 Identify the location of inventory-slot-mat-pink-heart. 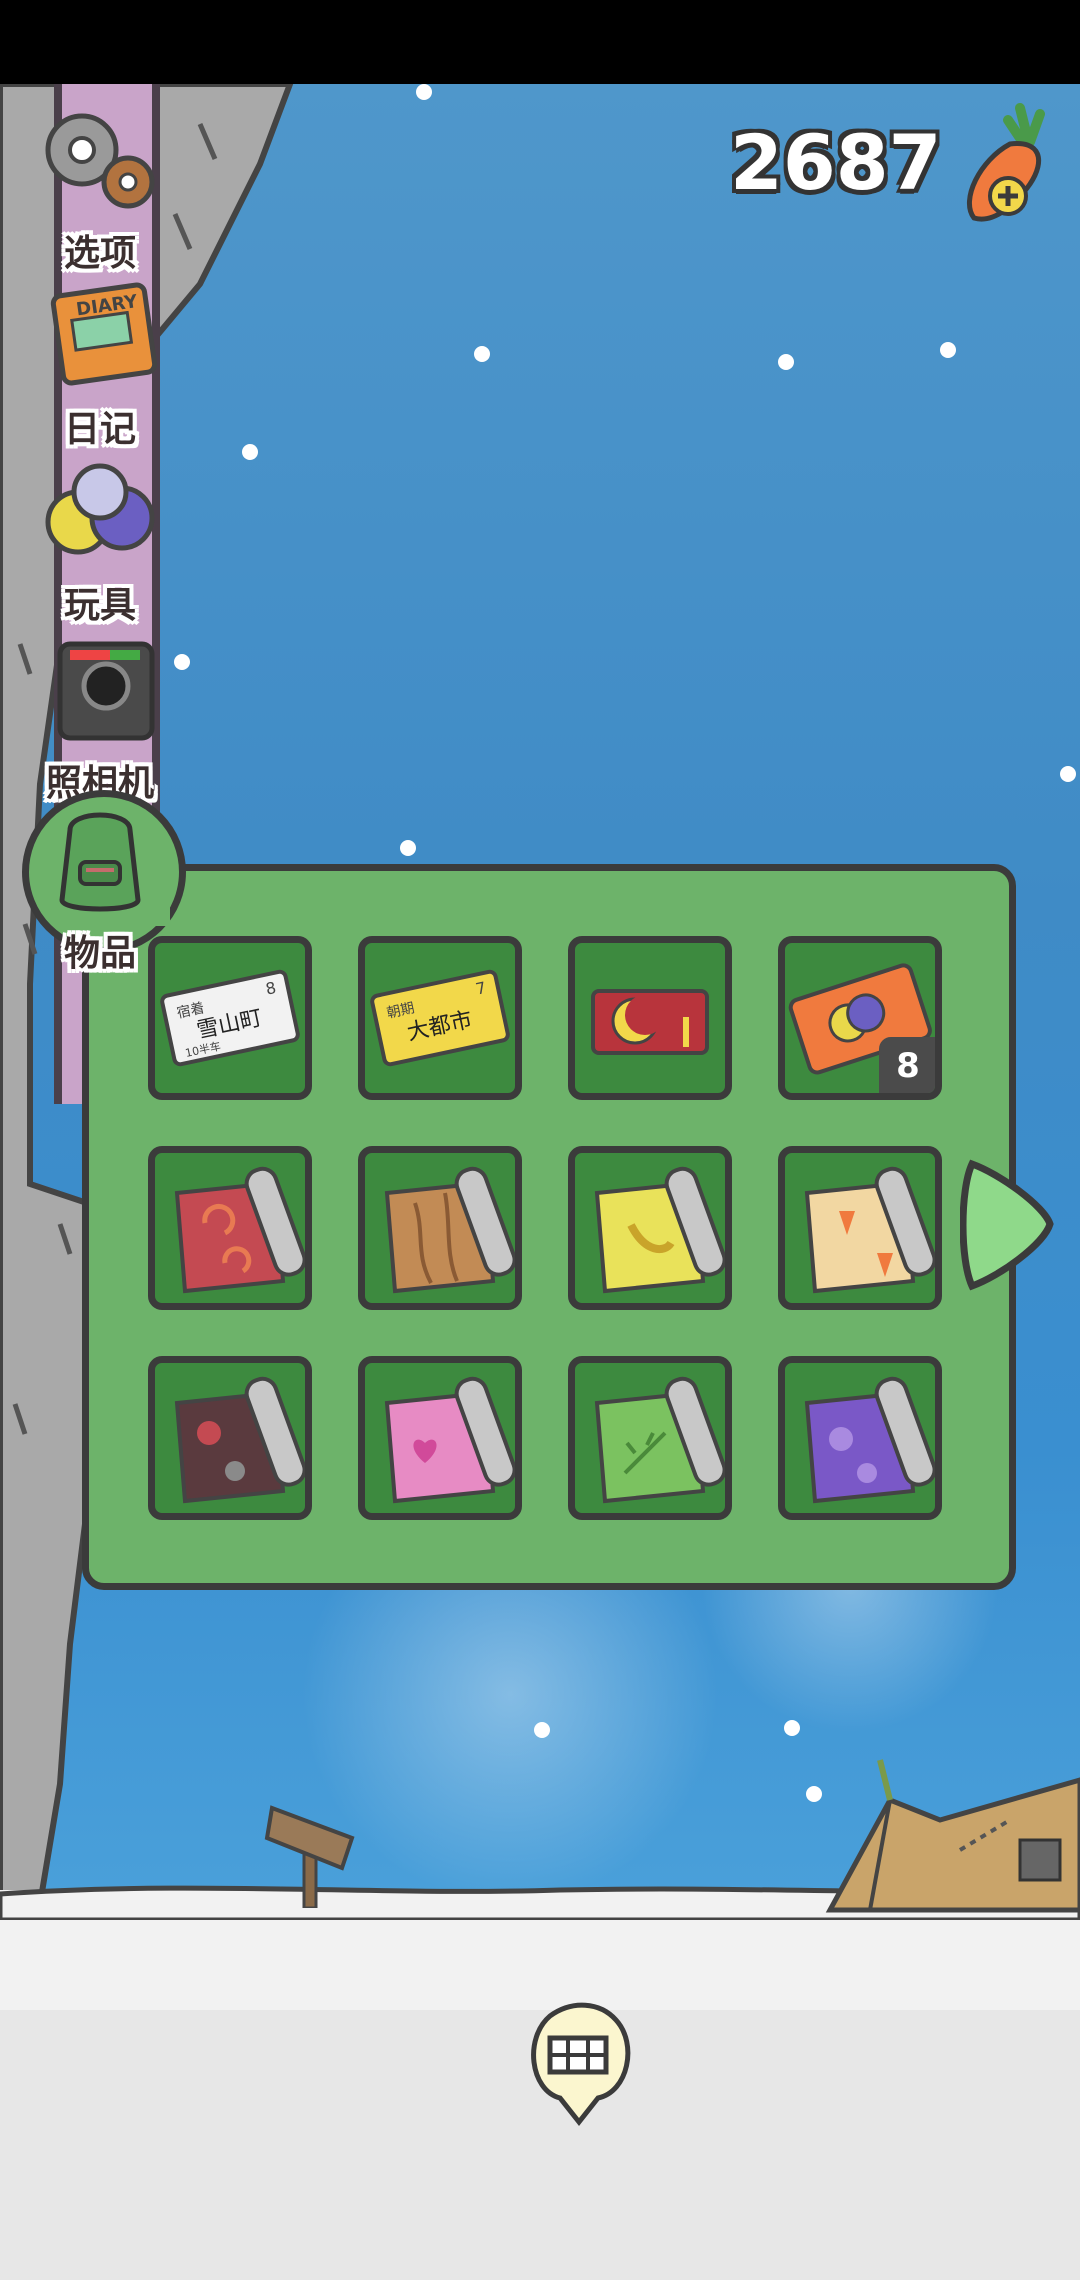
(440, 1438).